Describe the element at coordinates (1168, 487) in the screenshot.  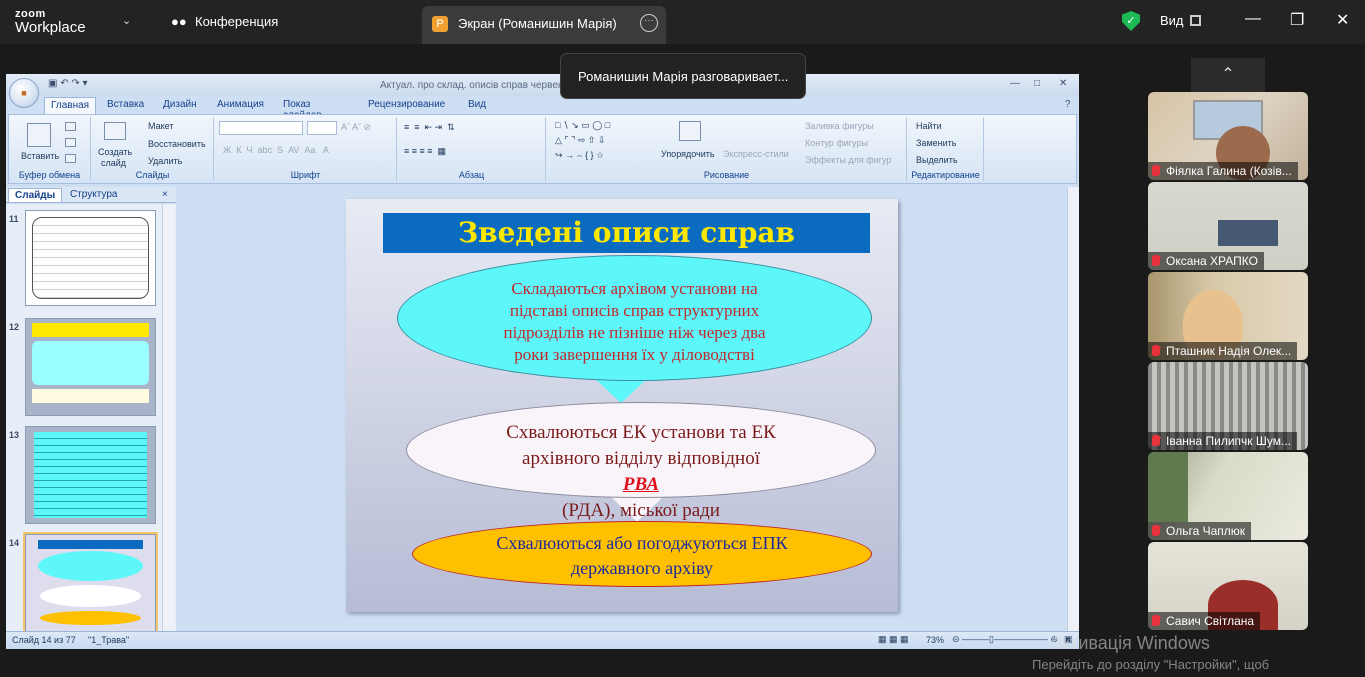
I see `plant-background` at that location.